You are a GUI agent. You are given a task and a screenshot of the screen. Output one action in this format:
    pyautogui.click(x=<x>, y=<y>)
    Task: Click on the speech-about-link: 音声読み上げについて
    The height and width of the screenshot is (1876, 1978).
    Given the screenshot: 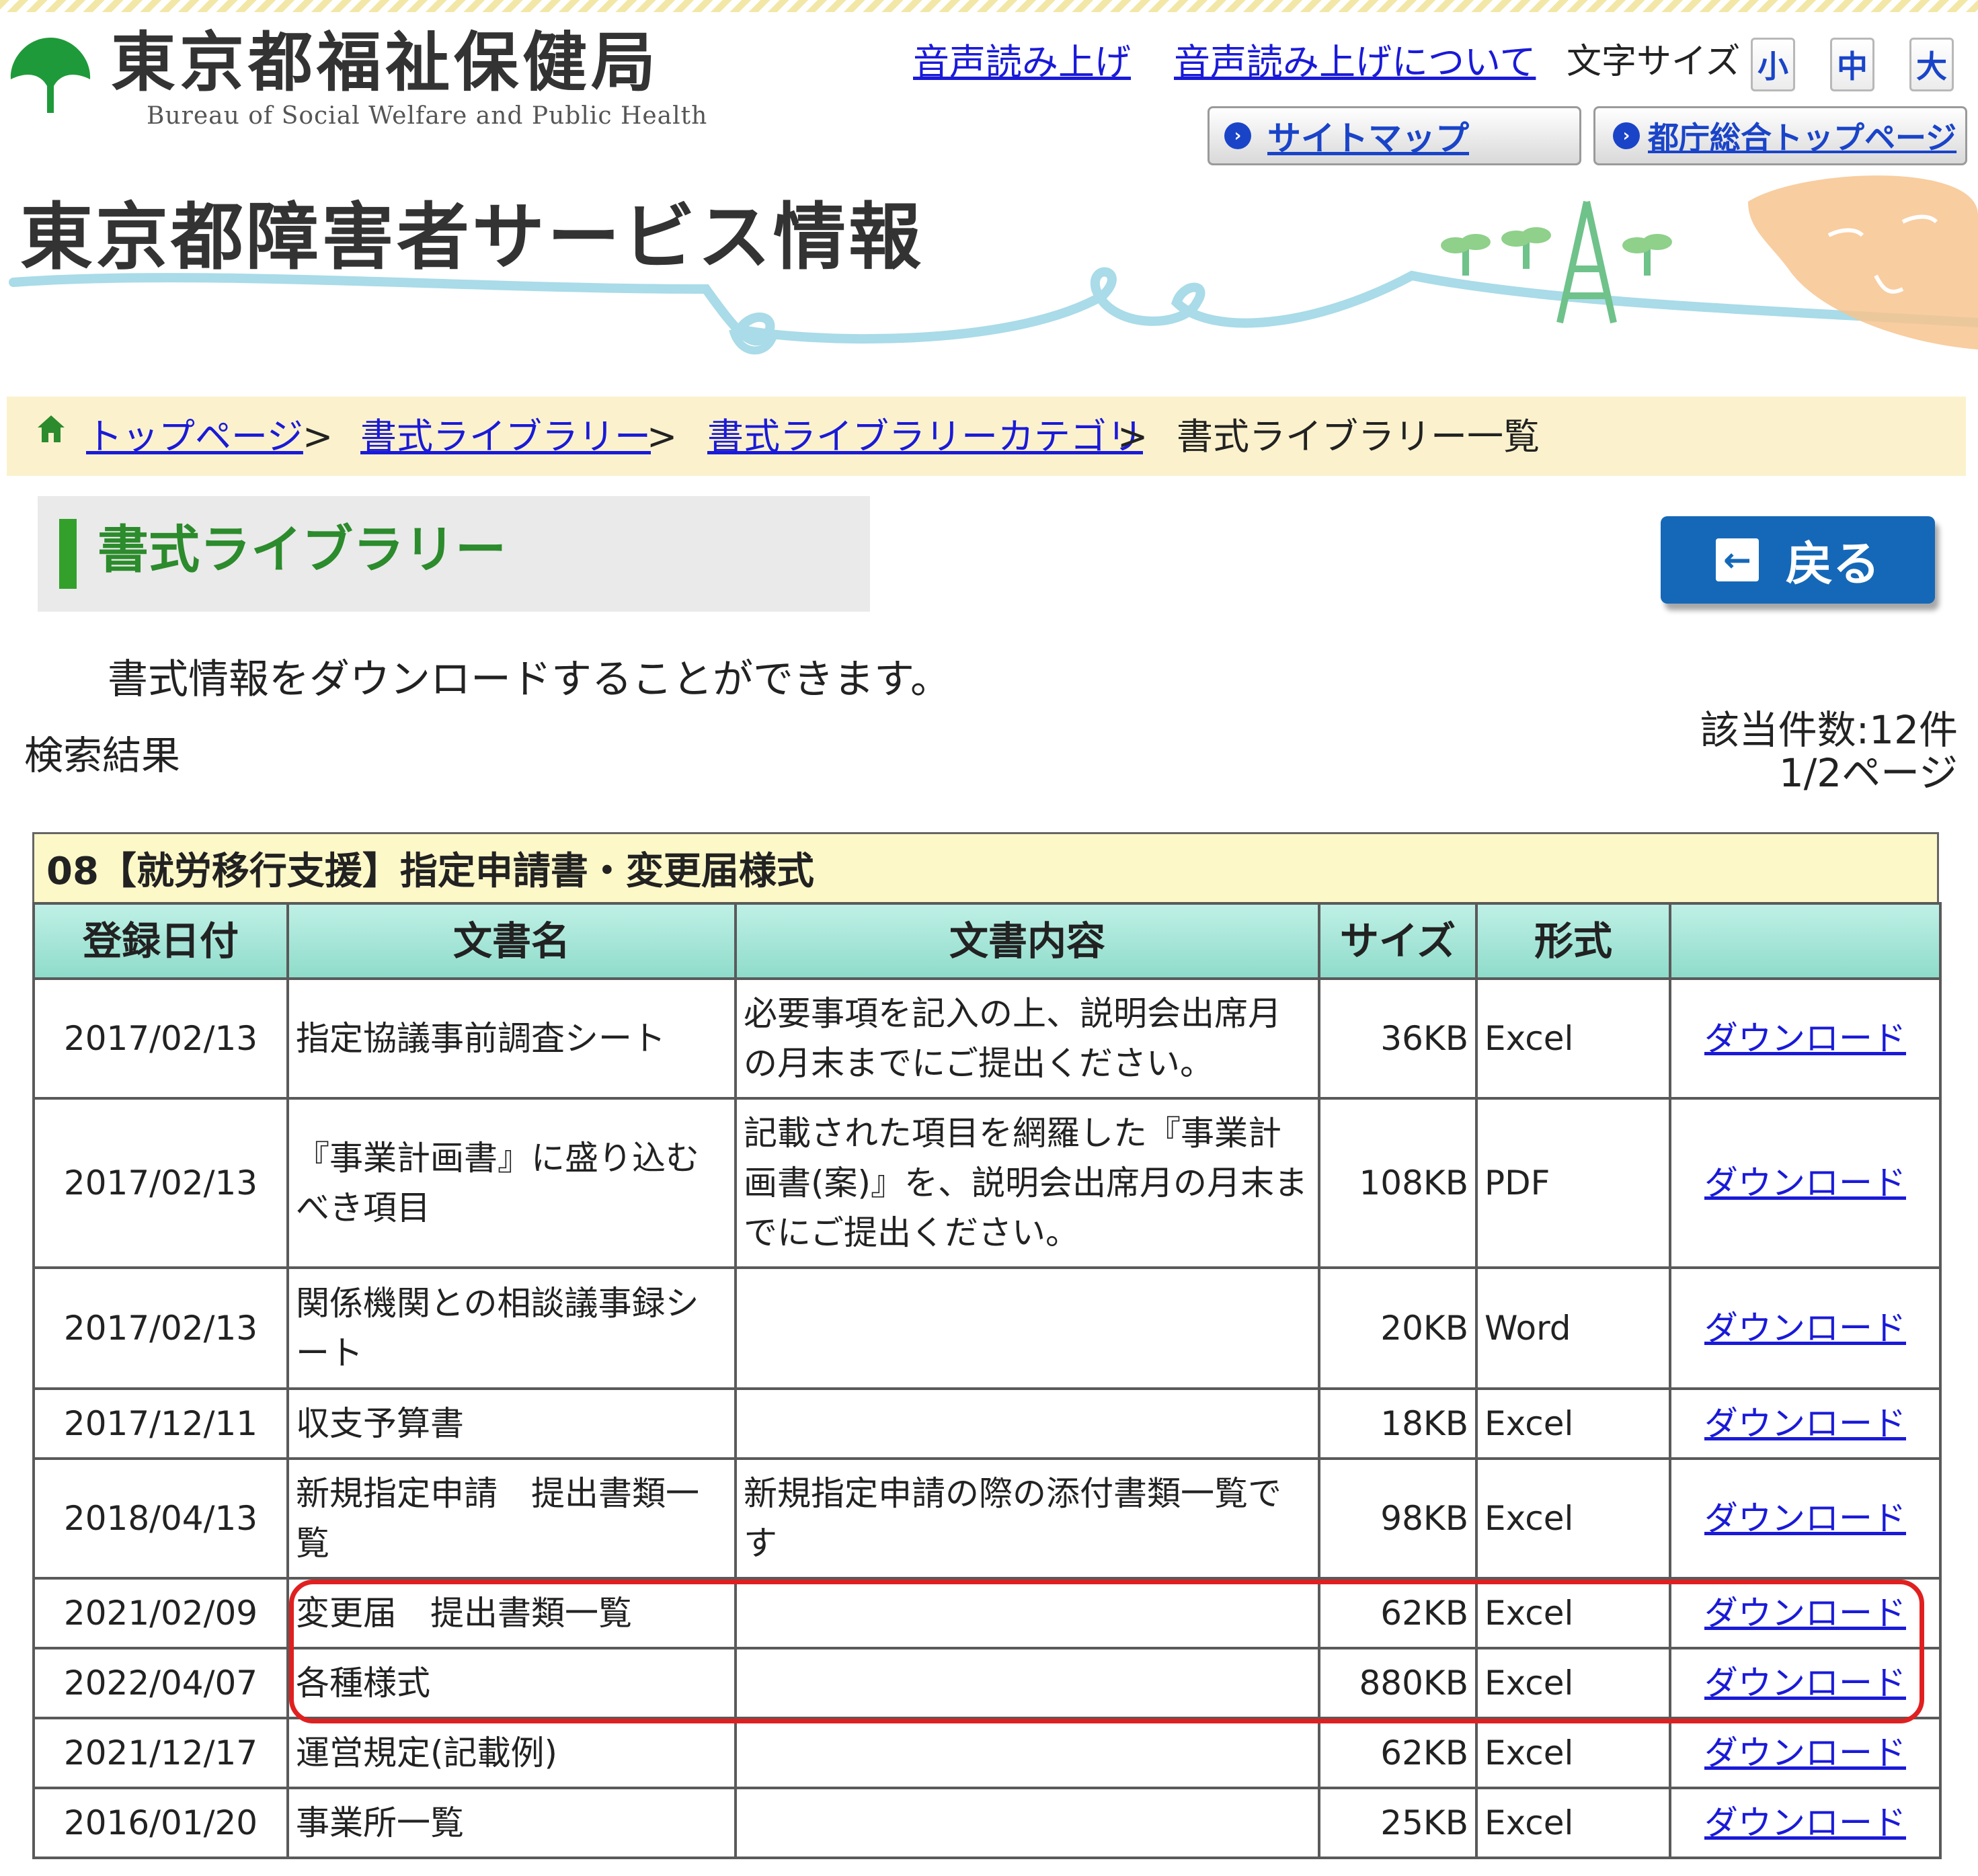 What is the action you would take?
    pyautogui.click(x=1355, y=62)
    